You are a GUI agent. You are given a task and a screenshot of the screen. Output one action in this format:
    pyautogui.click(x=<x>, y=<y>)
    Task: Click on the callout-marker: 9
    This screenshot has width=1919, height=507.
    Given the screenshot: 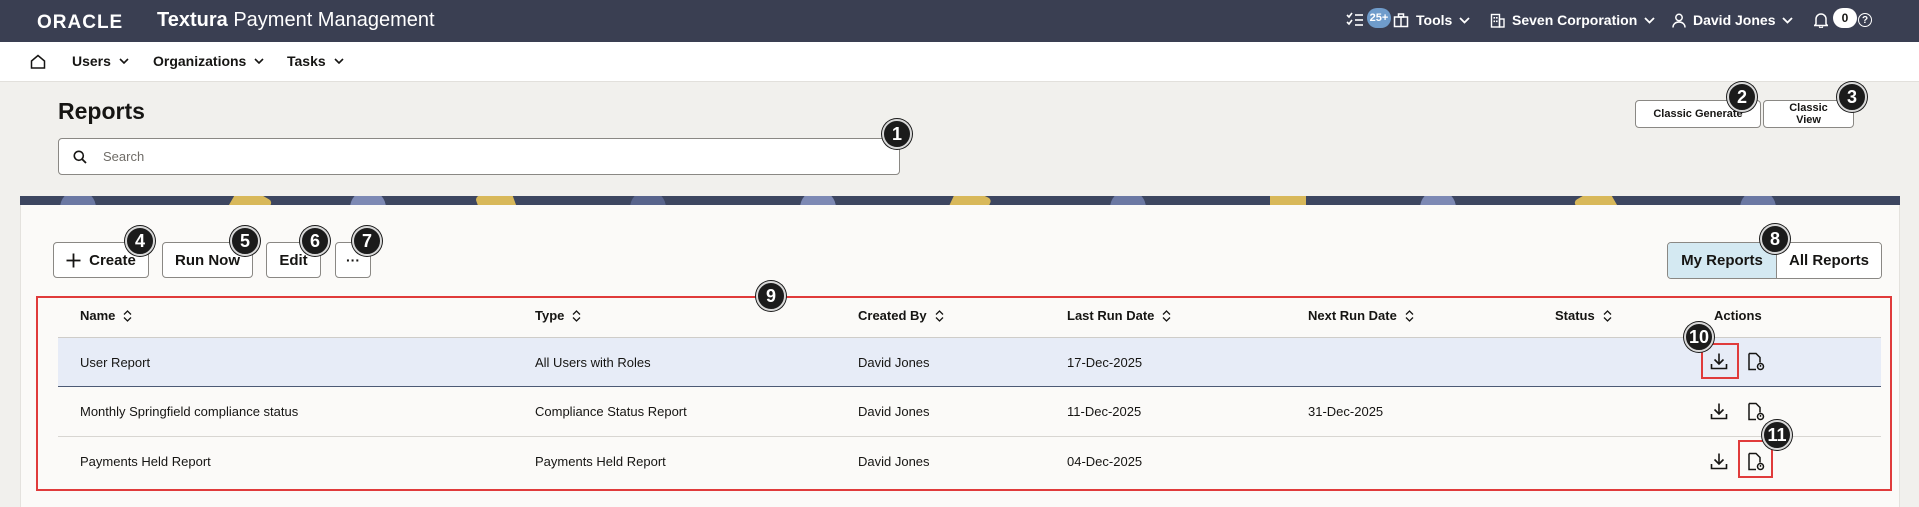 What is the action you would take?
    pyautogui.click(x=771, y=296)
    